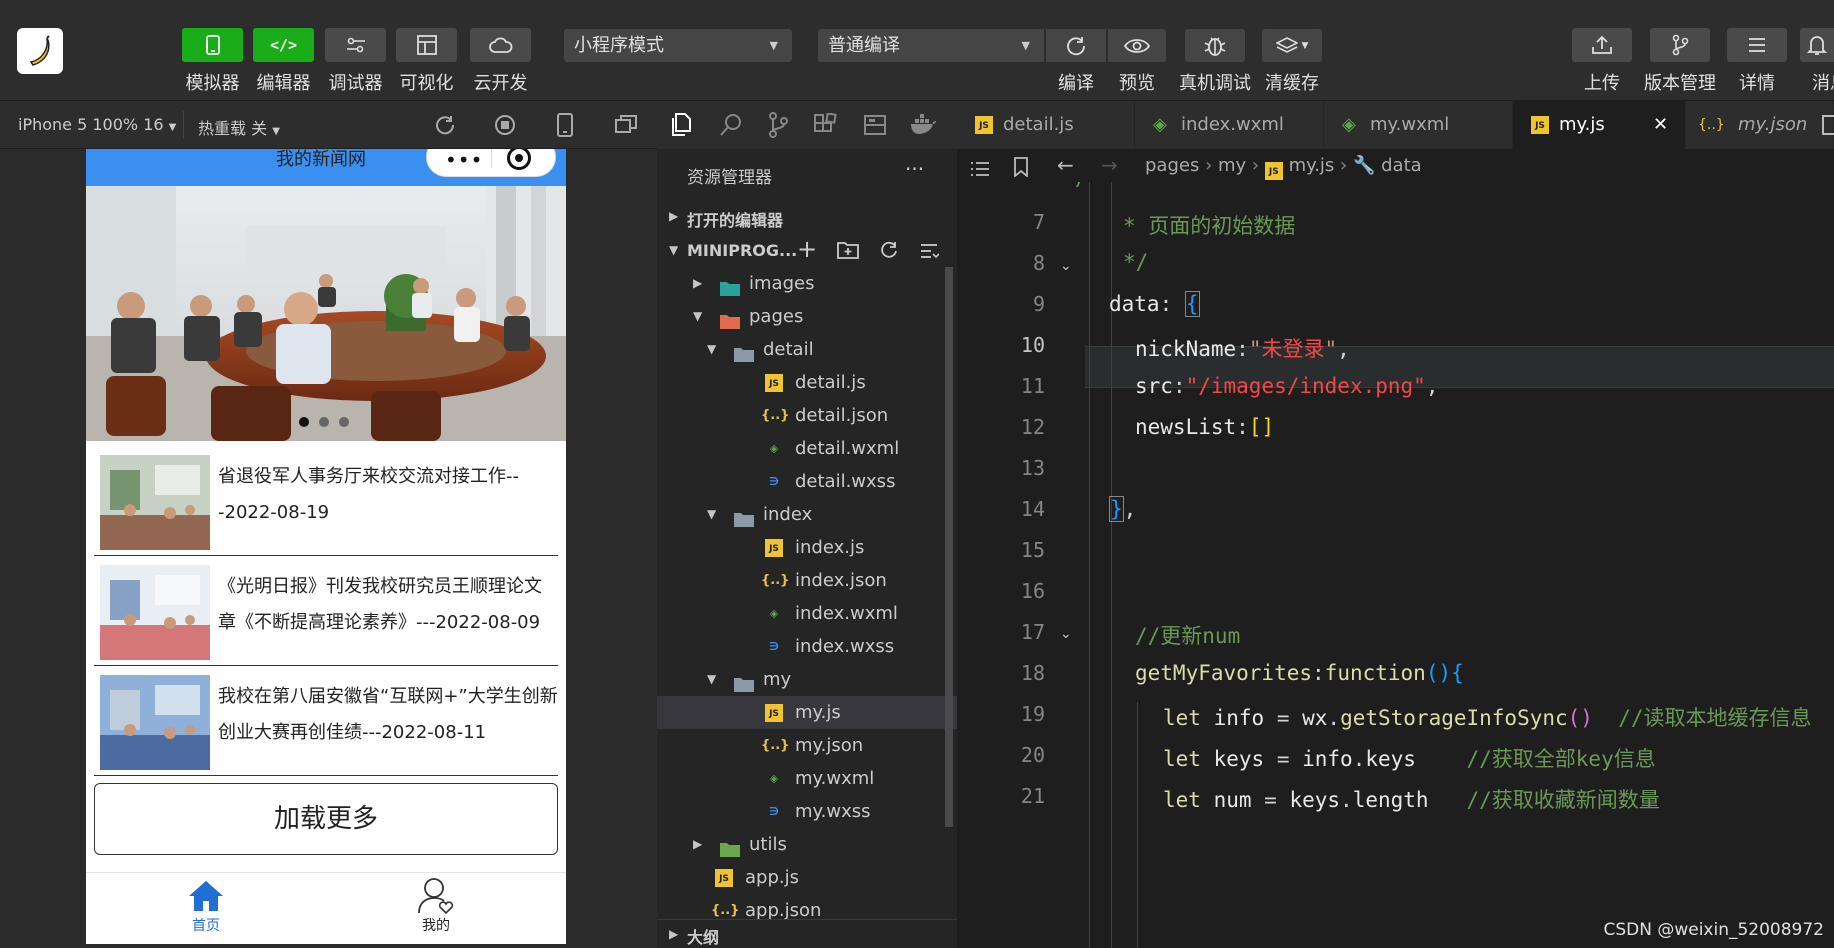 The height and width of the screenshot is (948, 1834). Describe the element at coordinates (807, 877) in the screenshot. I see `tree-file: JS app.js` at that location.